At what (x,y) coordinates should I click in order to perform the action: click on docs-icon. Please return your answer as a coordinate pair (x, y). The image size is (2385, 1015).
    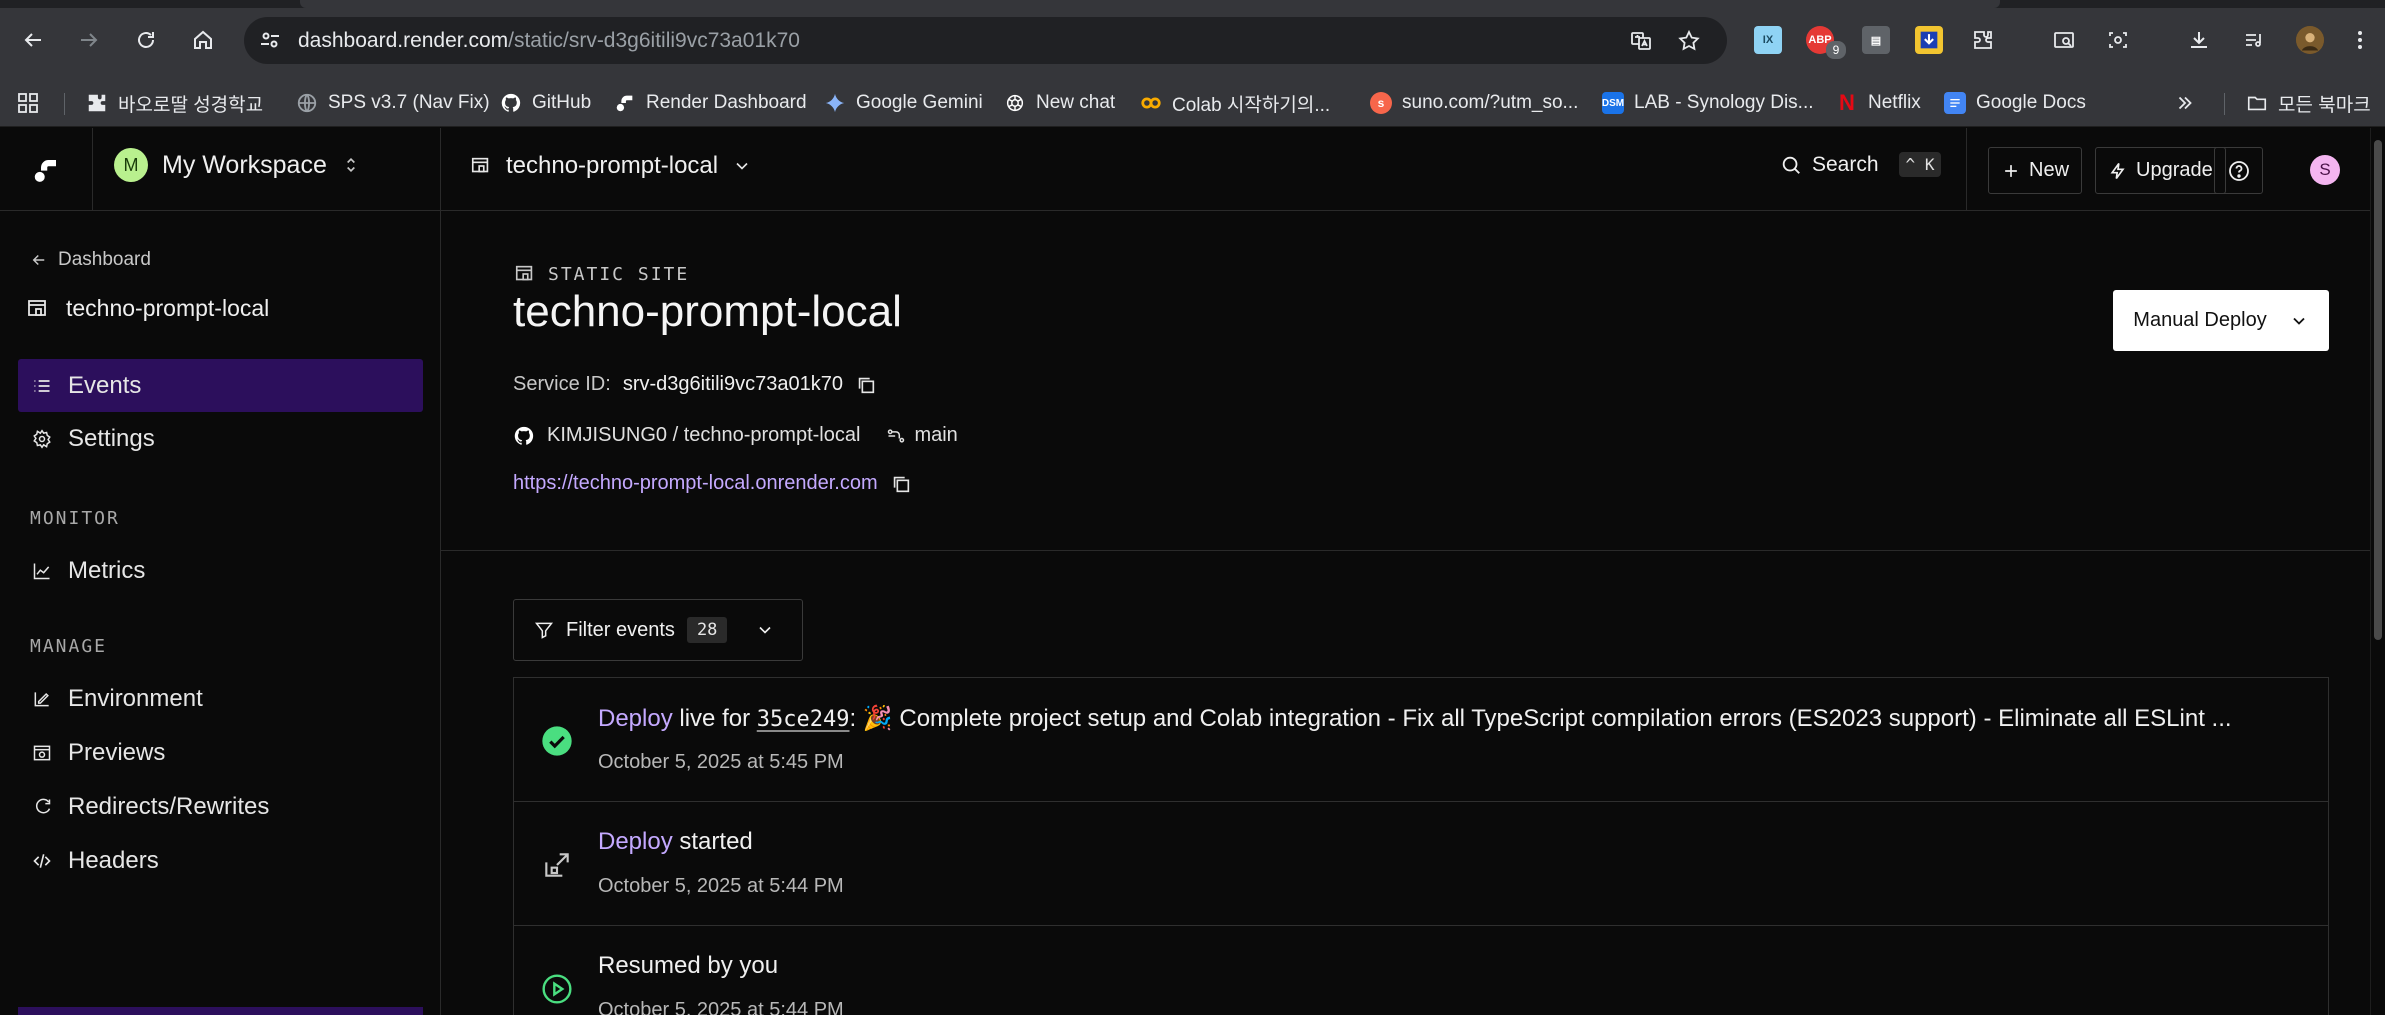
    Looking at the image, I should click on (1955, 103).